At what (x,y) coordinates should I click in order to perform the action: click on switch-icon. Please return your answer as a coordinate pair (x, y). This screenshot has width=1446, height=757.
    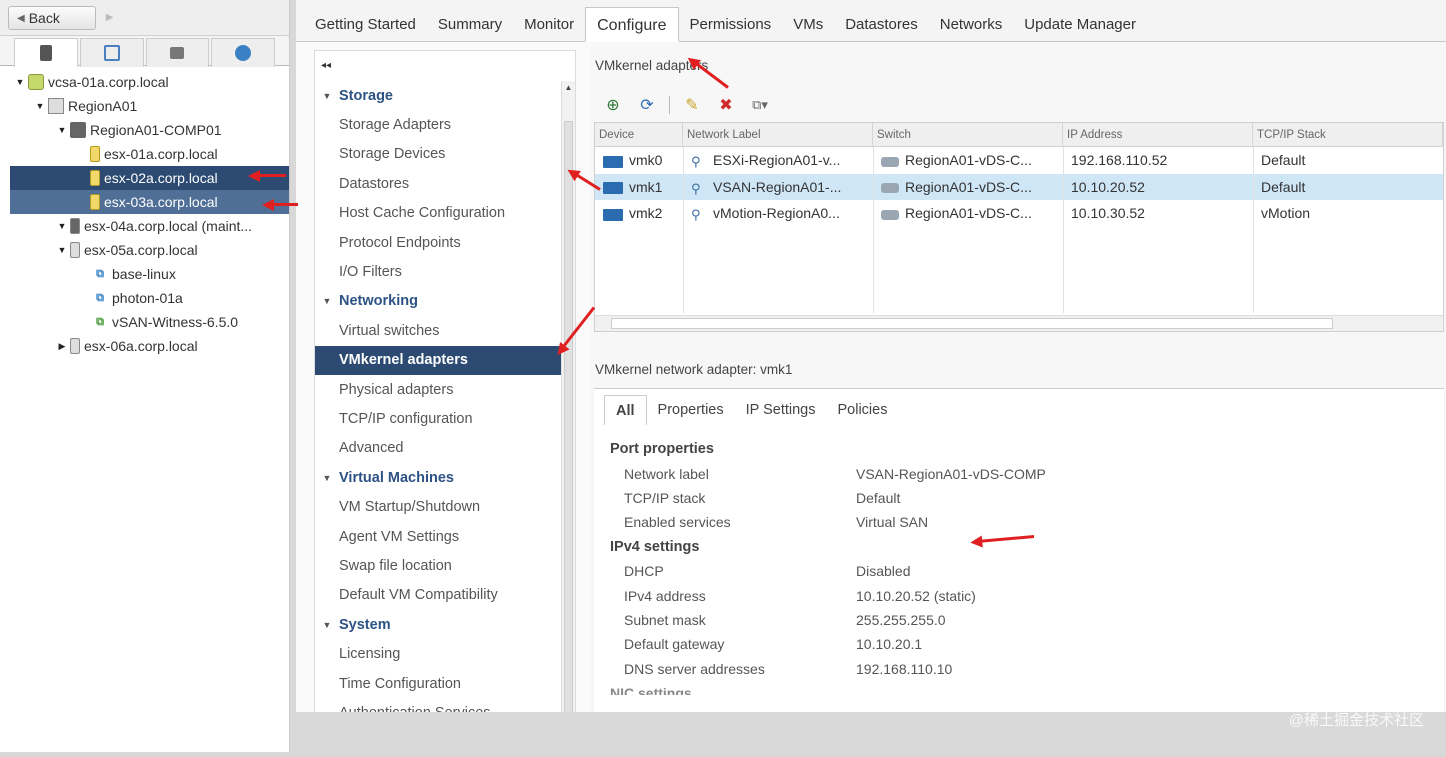
    Looking at the image, I should click on (890, 188).